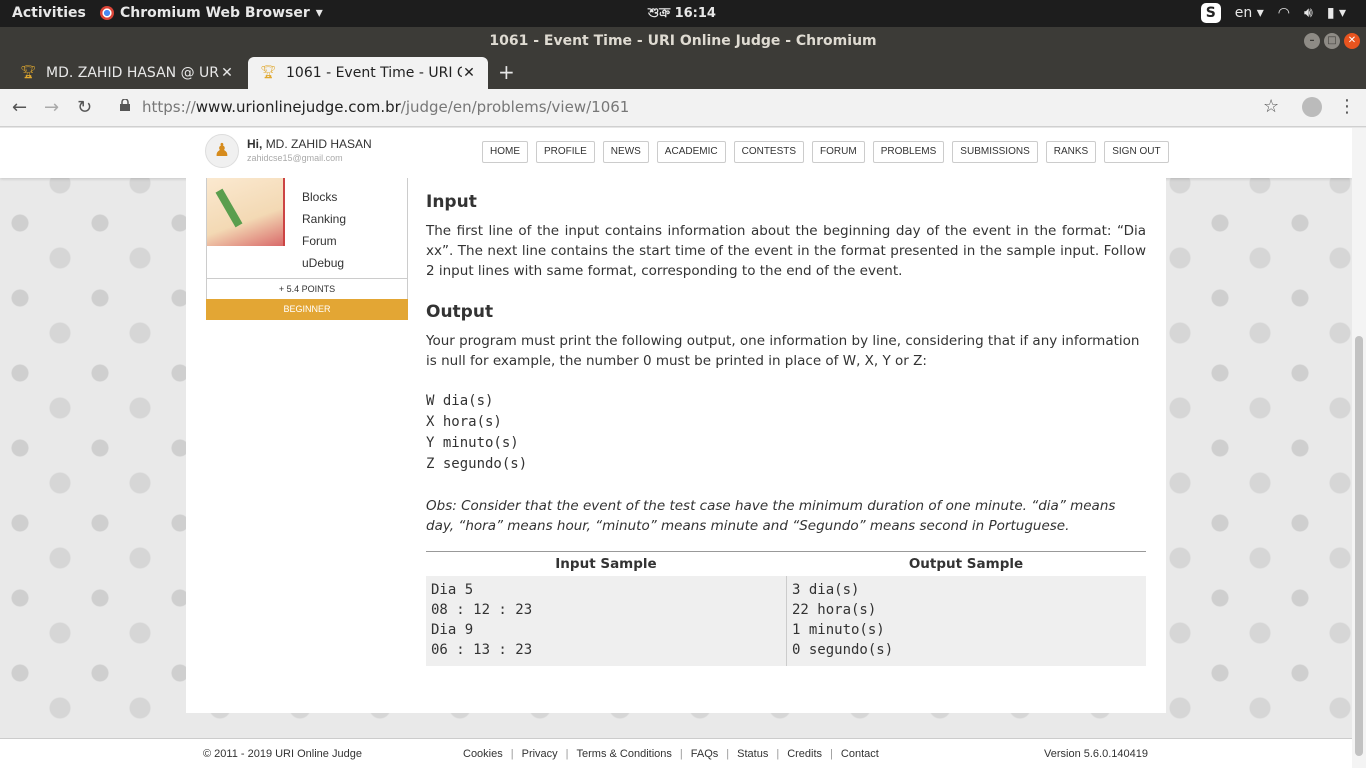  Describe the element at coordinates (374, 73) in the screenshot. I see `tab-title: 1061 - Event Time - URI On` at that location.